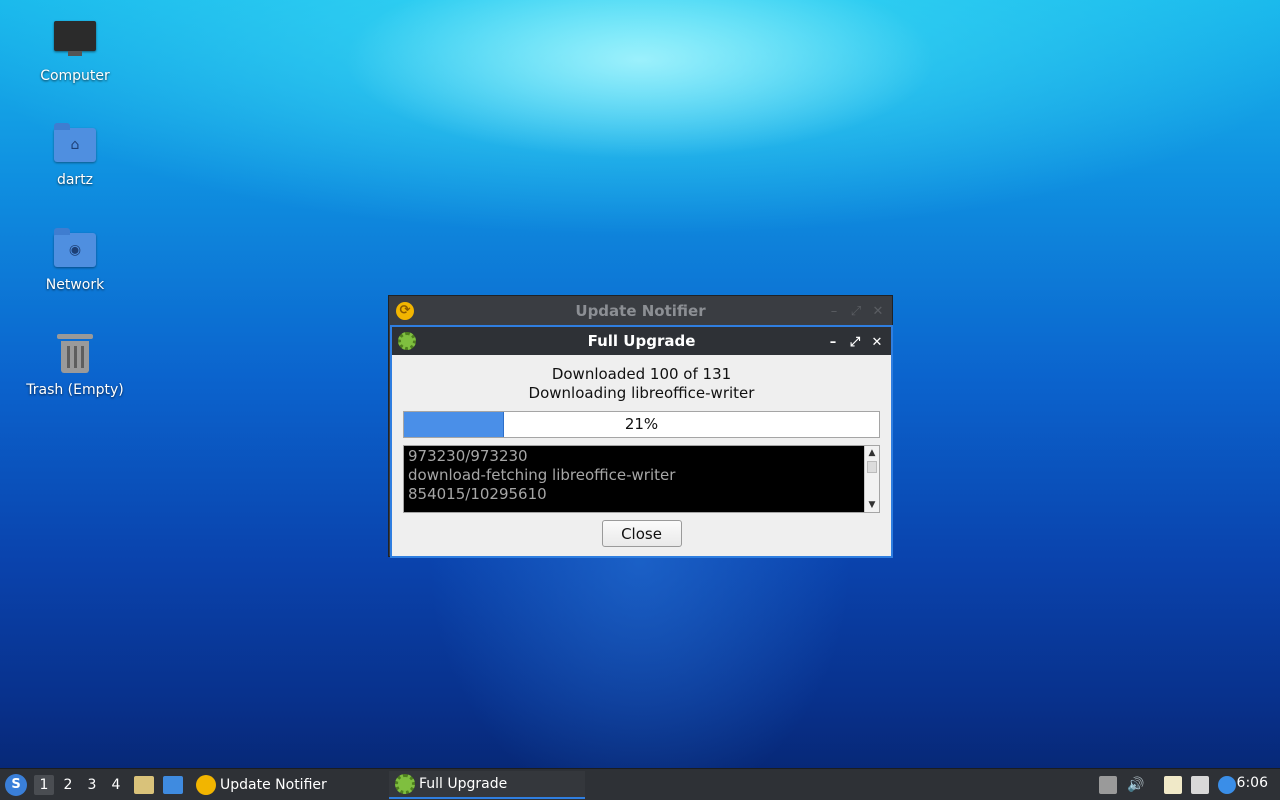  I want to click on terminal-scrollbar: ▲ ▼, so click(871, 479).